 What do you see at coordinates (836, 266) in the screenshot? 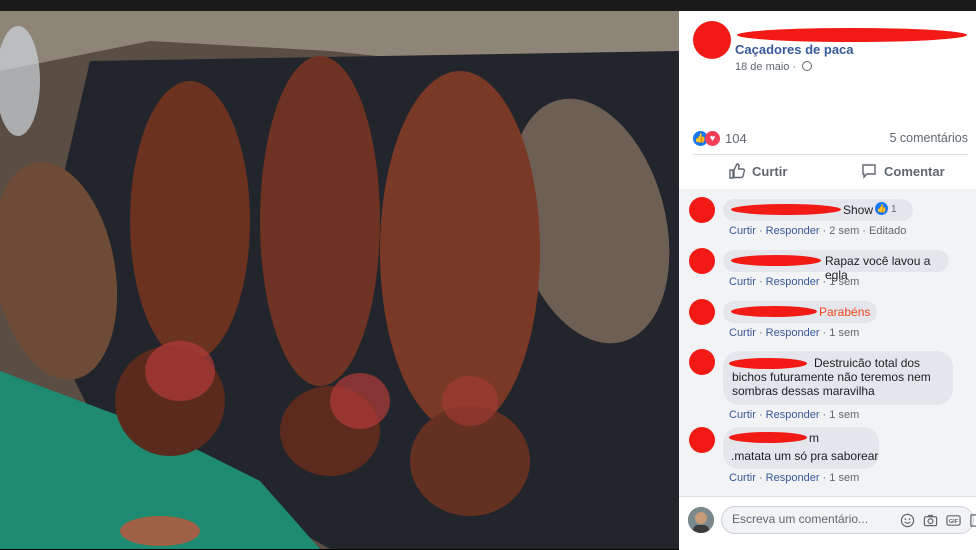
I see `comment-bubble: Rapaz você lavou a egla` at bounding box center [836, 266].